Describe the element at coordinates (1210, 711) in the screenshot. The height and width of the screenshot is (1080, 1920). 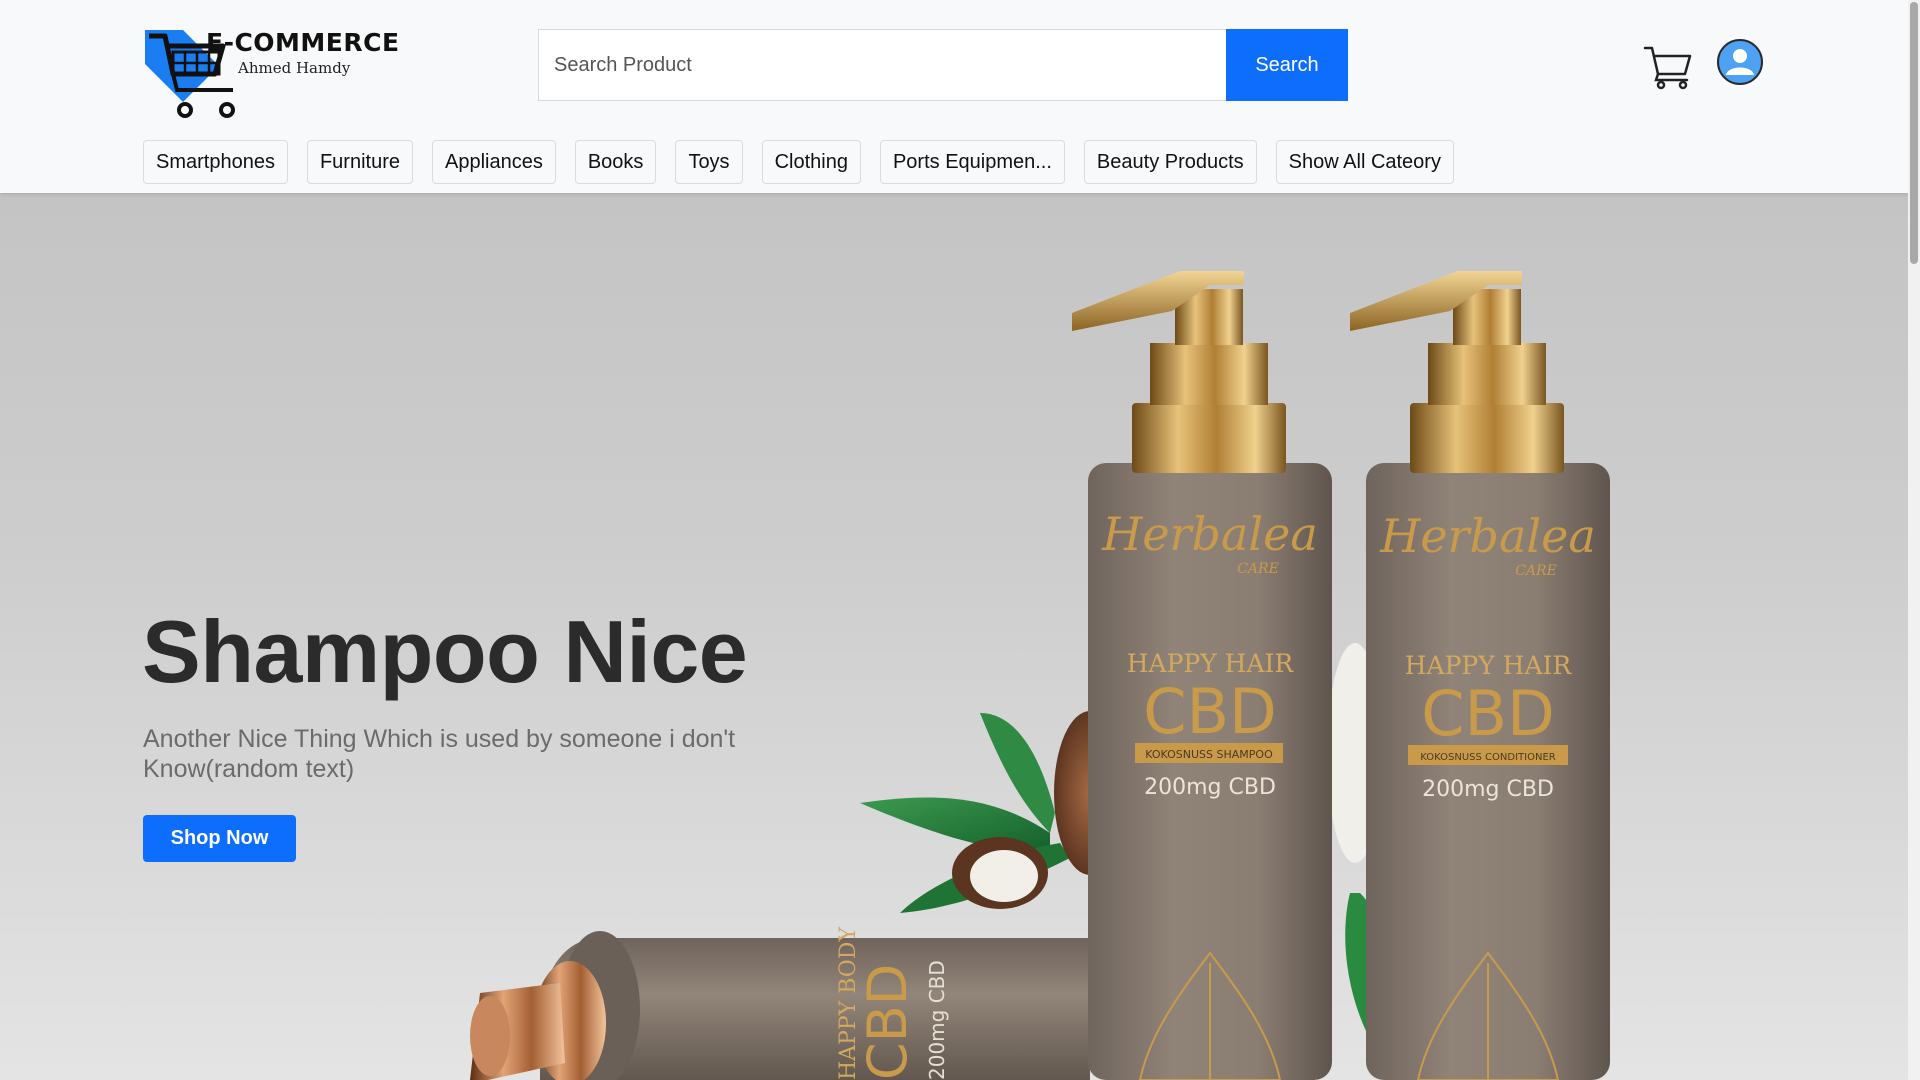
I see `bottle1-cbd-text: CBD` at that location.